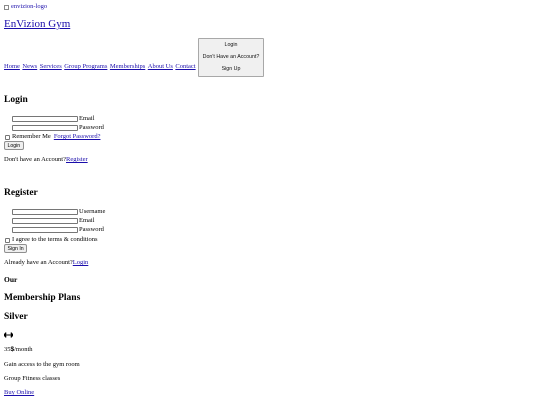  Describe the element at coordinates (51, 67) in the screenshot. I see `nav-services: Services` at that location.